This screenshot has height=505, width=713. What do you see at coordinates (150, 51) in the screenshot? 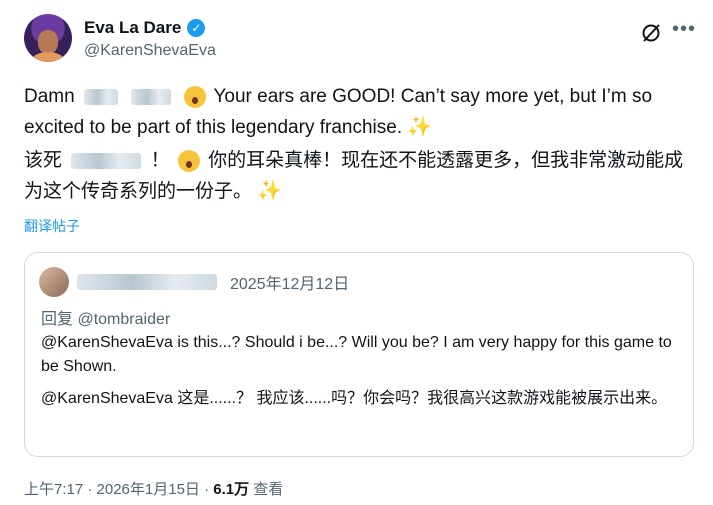
I see `author-handle: @KarenShevaEva` at bounding box center [150, 51].